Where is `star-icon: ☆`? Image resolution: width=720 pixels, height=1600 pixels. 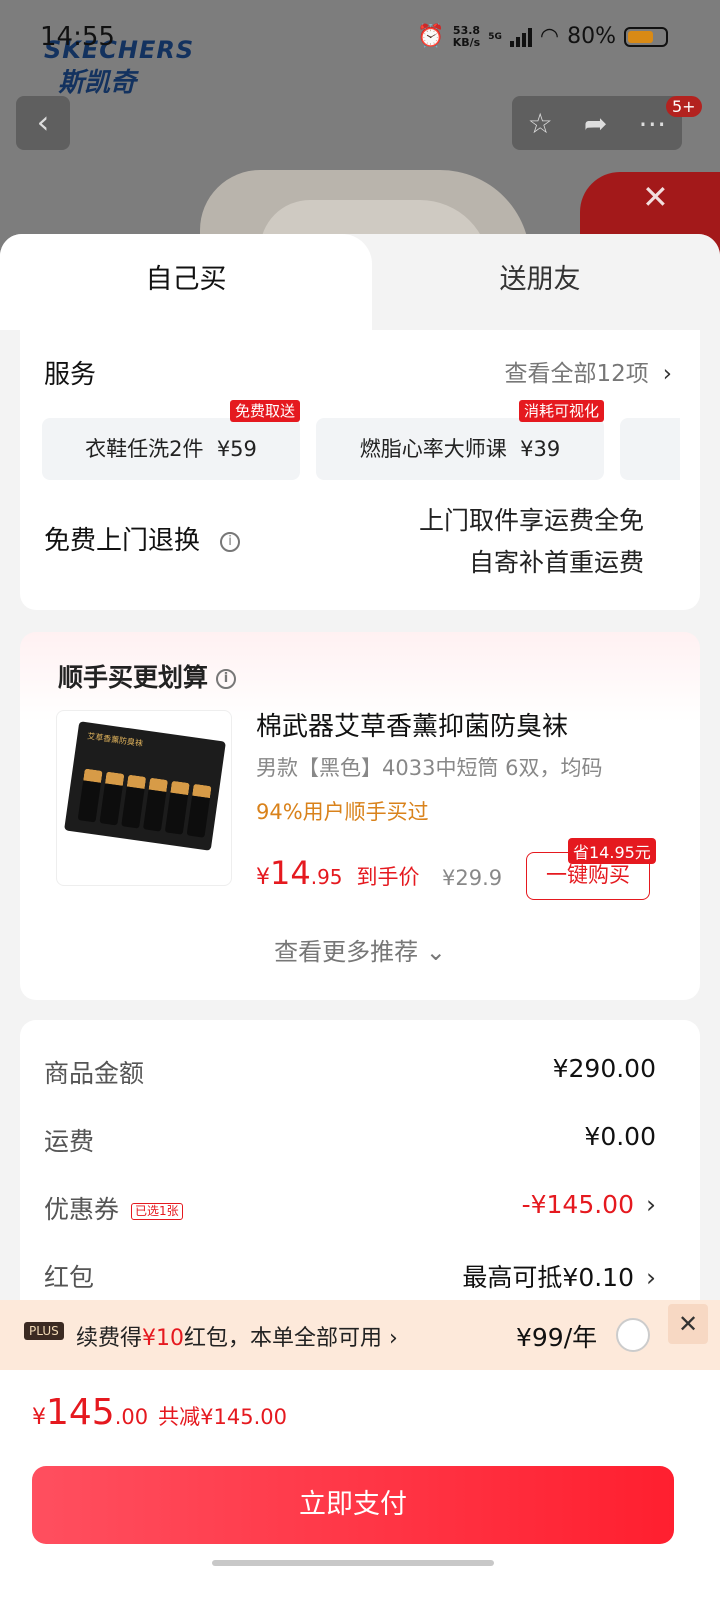 star-icon: ☆ is located at coordinates (540, 123).